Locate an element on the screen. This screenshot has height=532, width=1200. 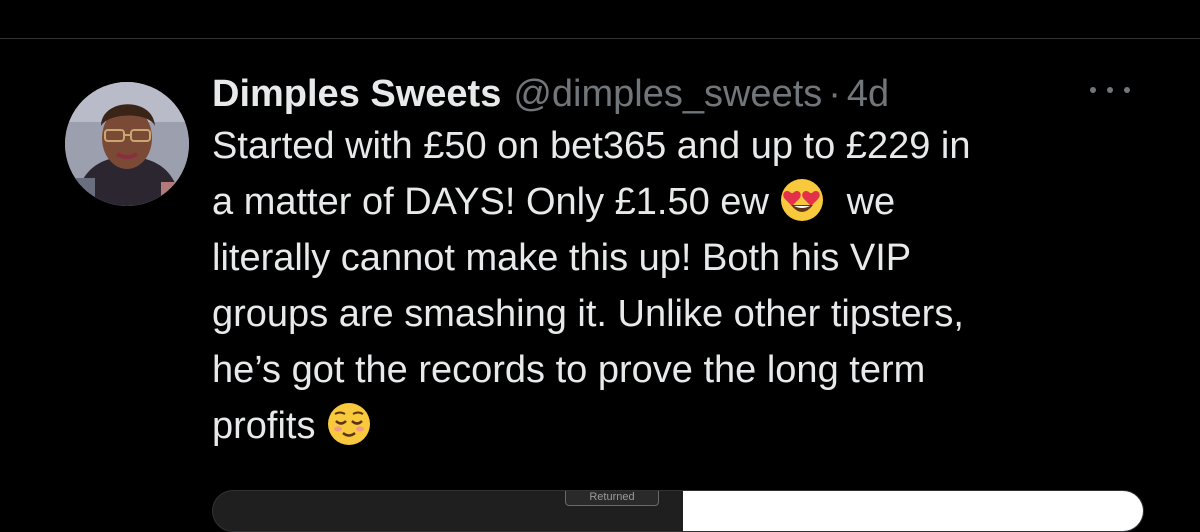
relieved-face-emoji is located at coordinates (349, 424).